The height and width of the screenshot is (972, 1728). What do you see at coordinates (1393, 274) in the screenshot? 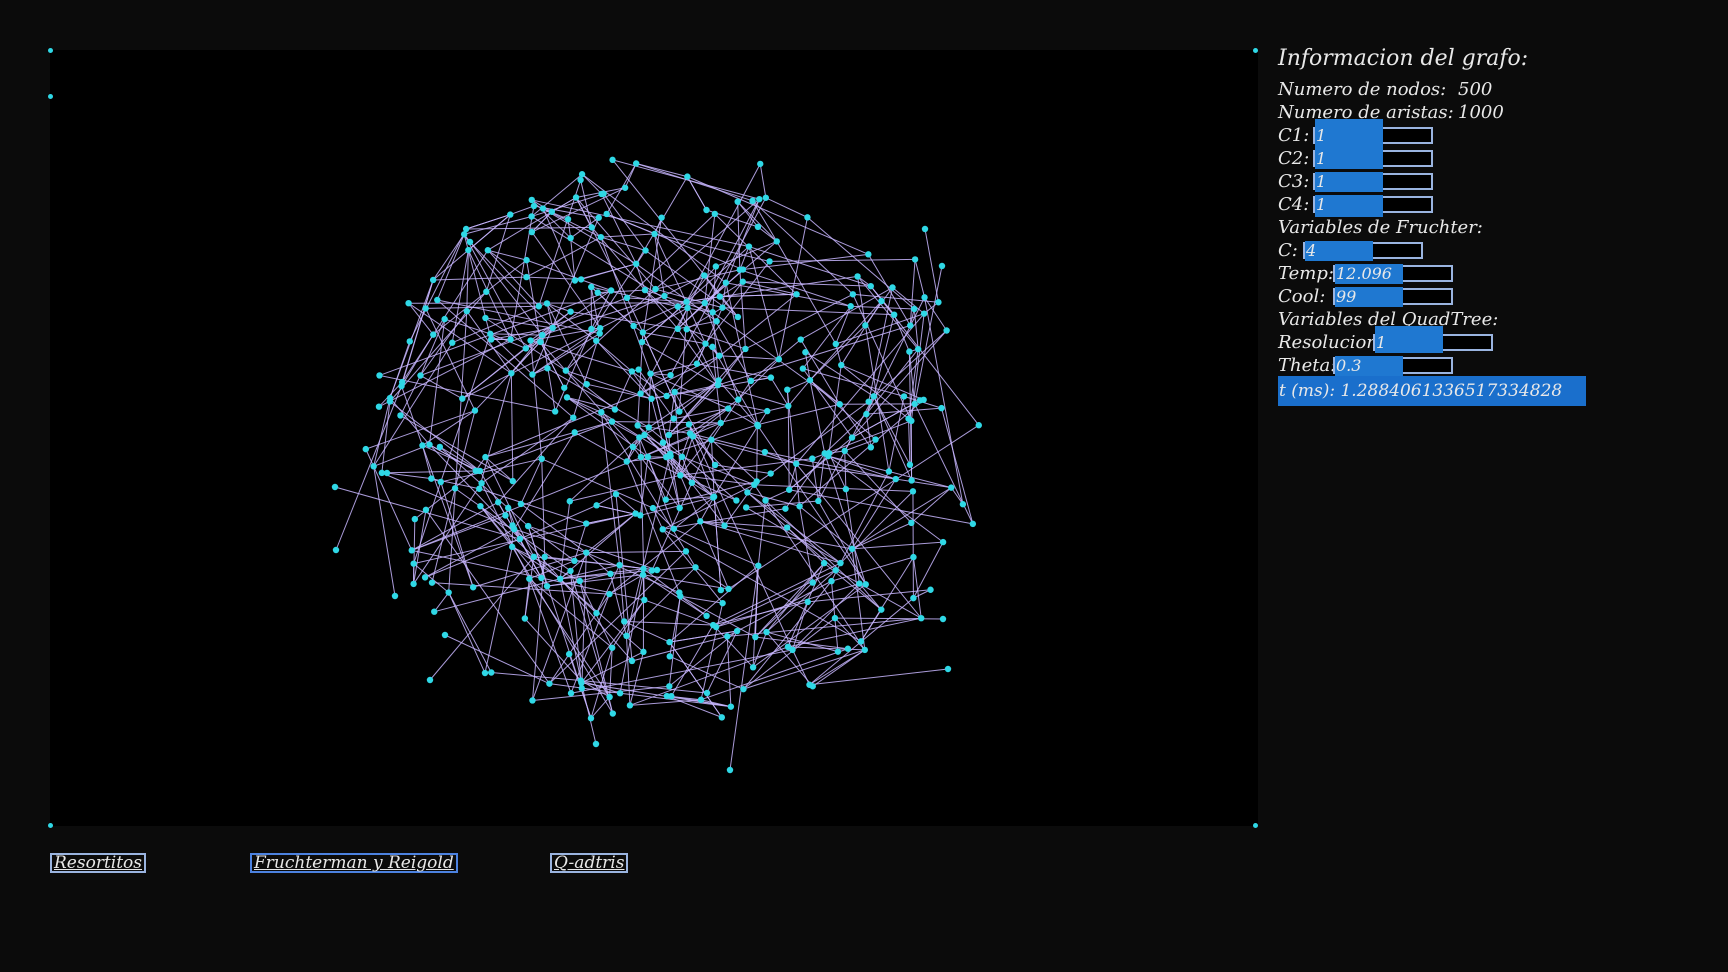
I see `temp-field: 12.096` at bounding box center [1393, 274].